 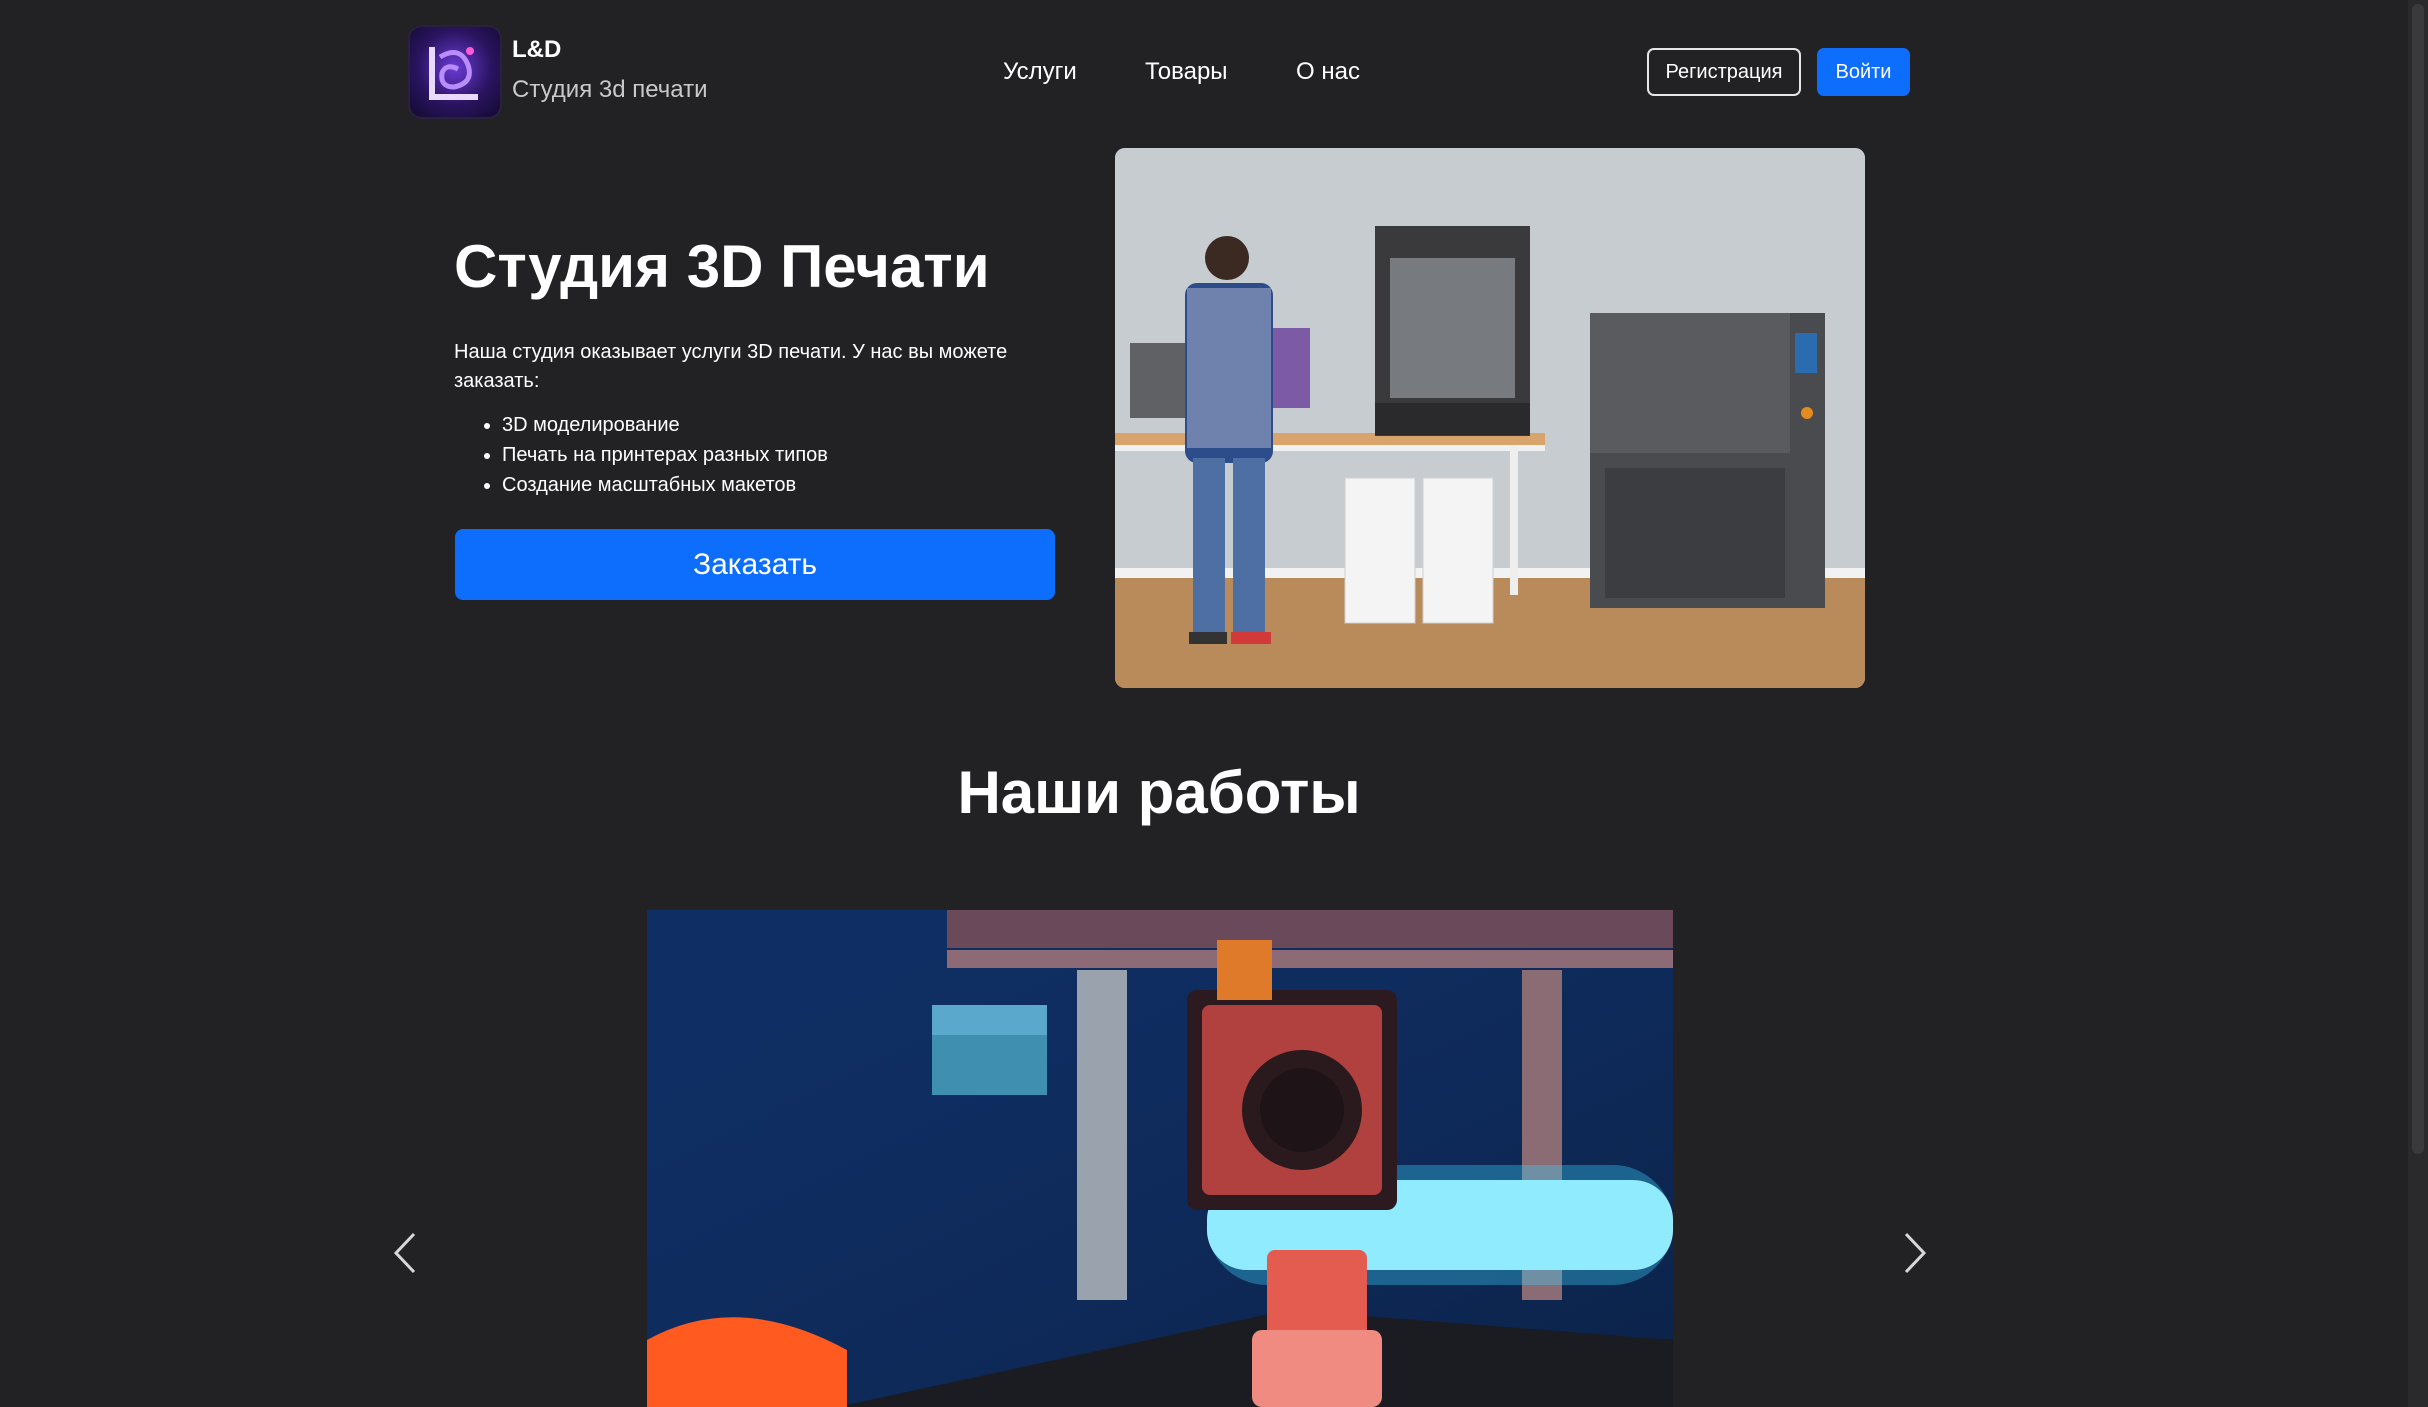 I want to click on list-item: 3D моделирование, so click(x=665, y=425).